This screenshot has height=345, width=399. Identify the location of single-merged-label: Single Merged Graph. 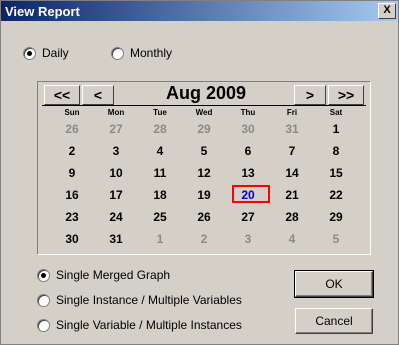
(113, 275).